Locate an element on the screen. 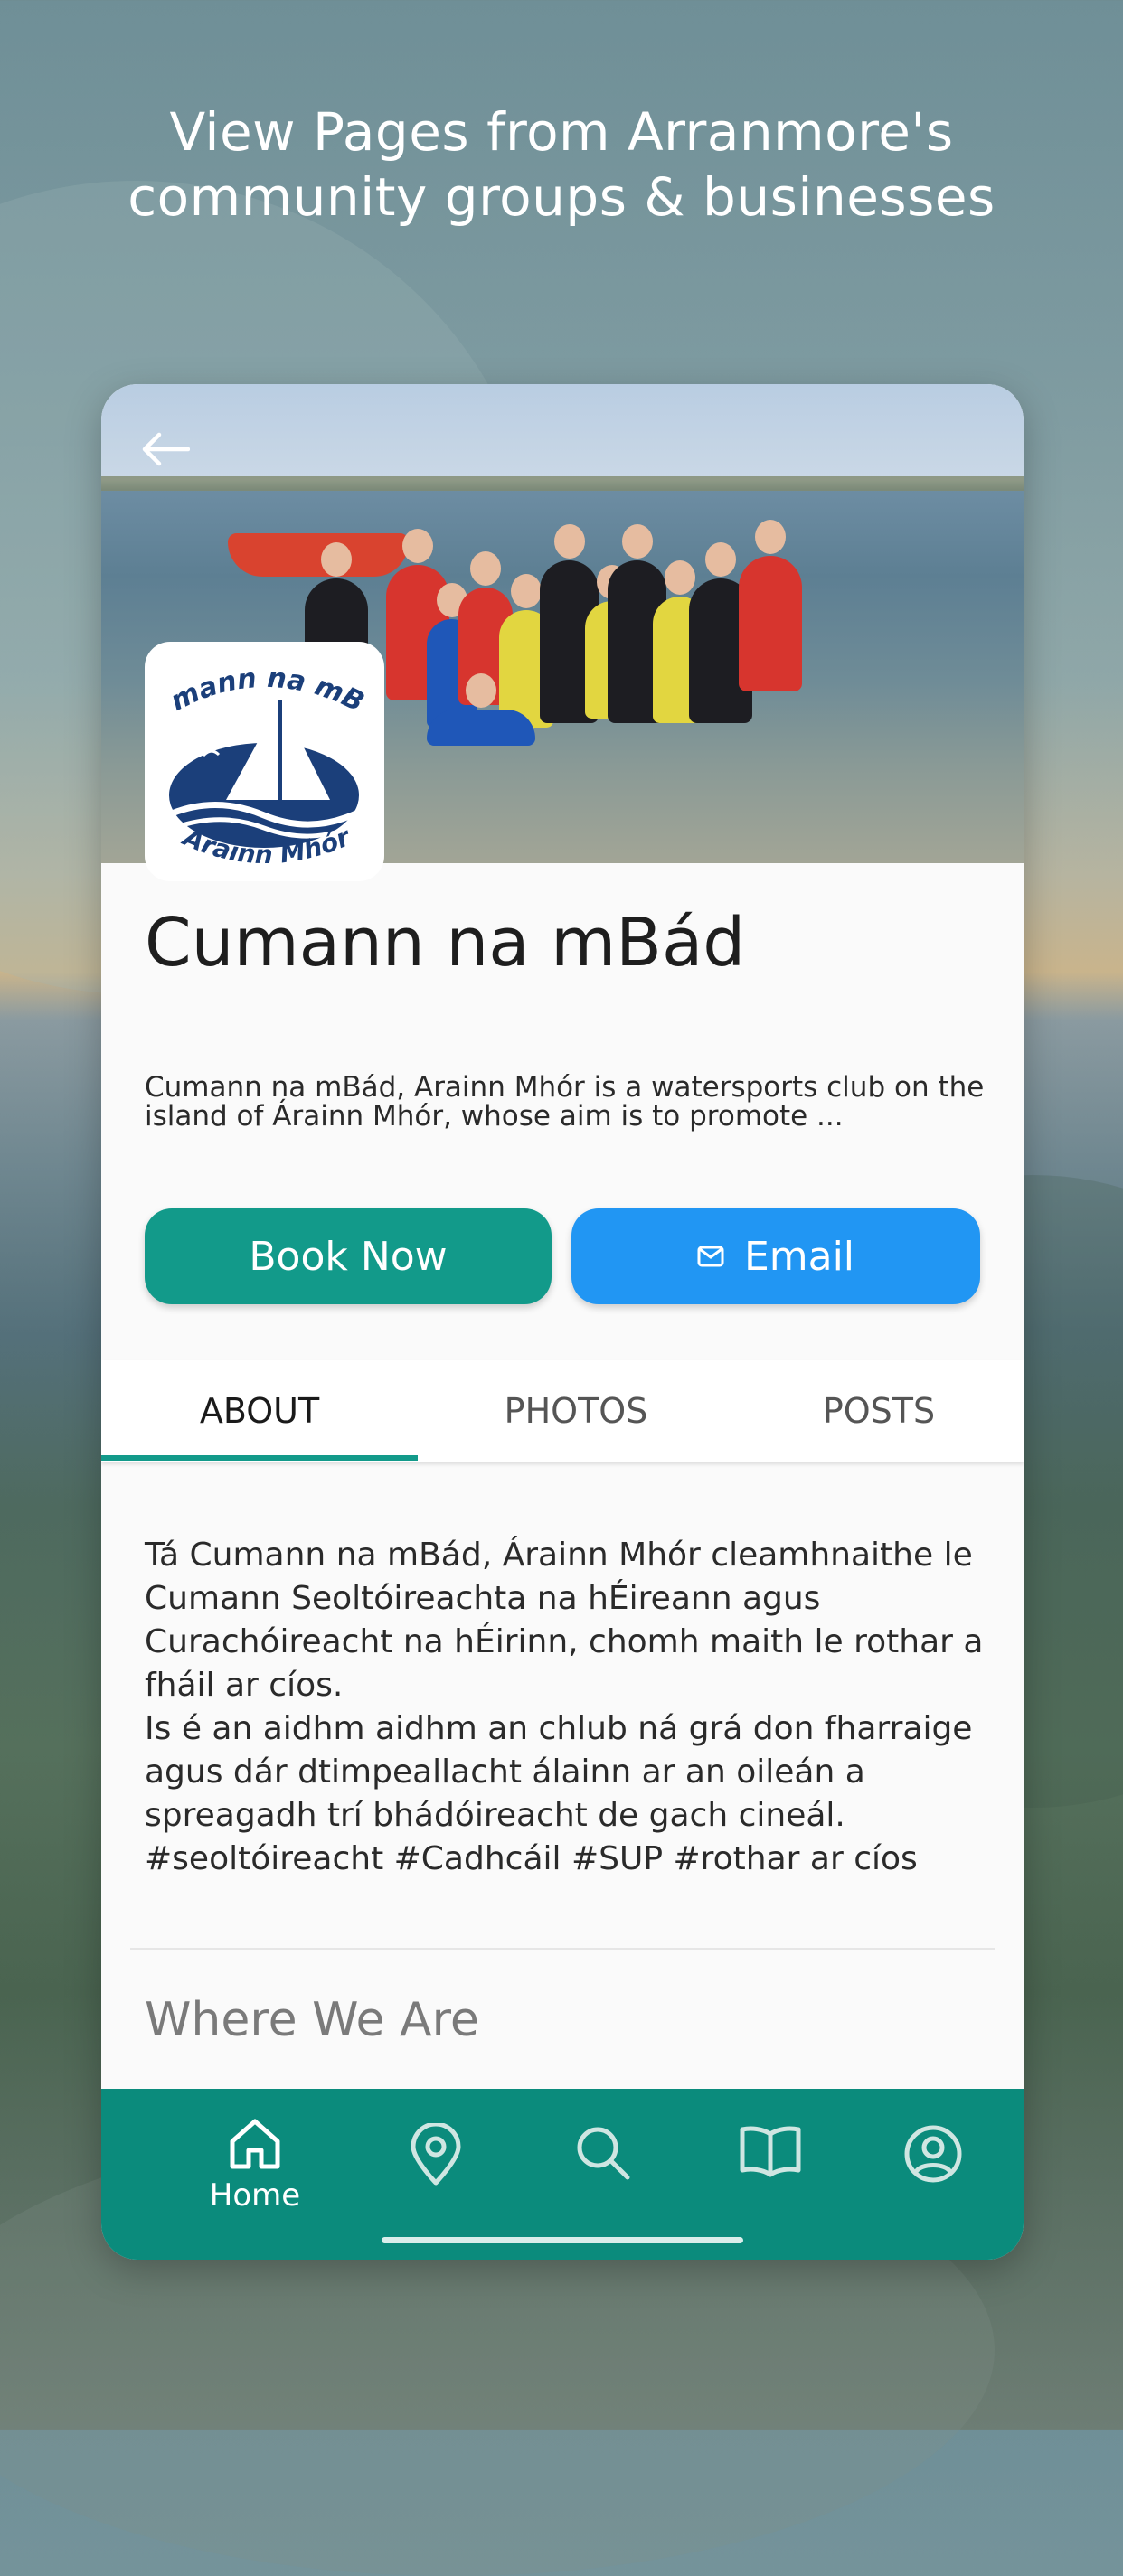  email-button: Email is located at coordinates (775, 1256).